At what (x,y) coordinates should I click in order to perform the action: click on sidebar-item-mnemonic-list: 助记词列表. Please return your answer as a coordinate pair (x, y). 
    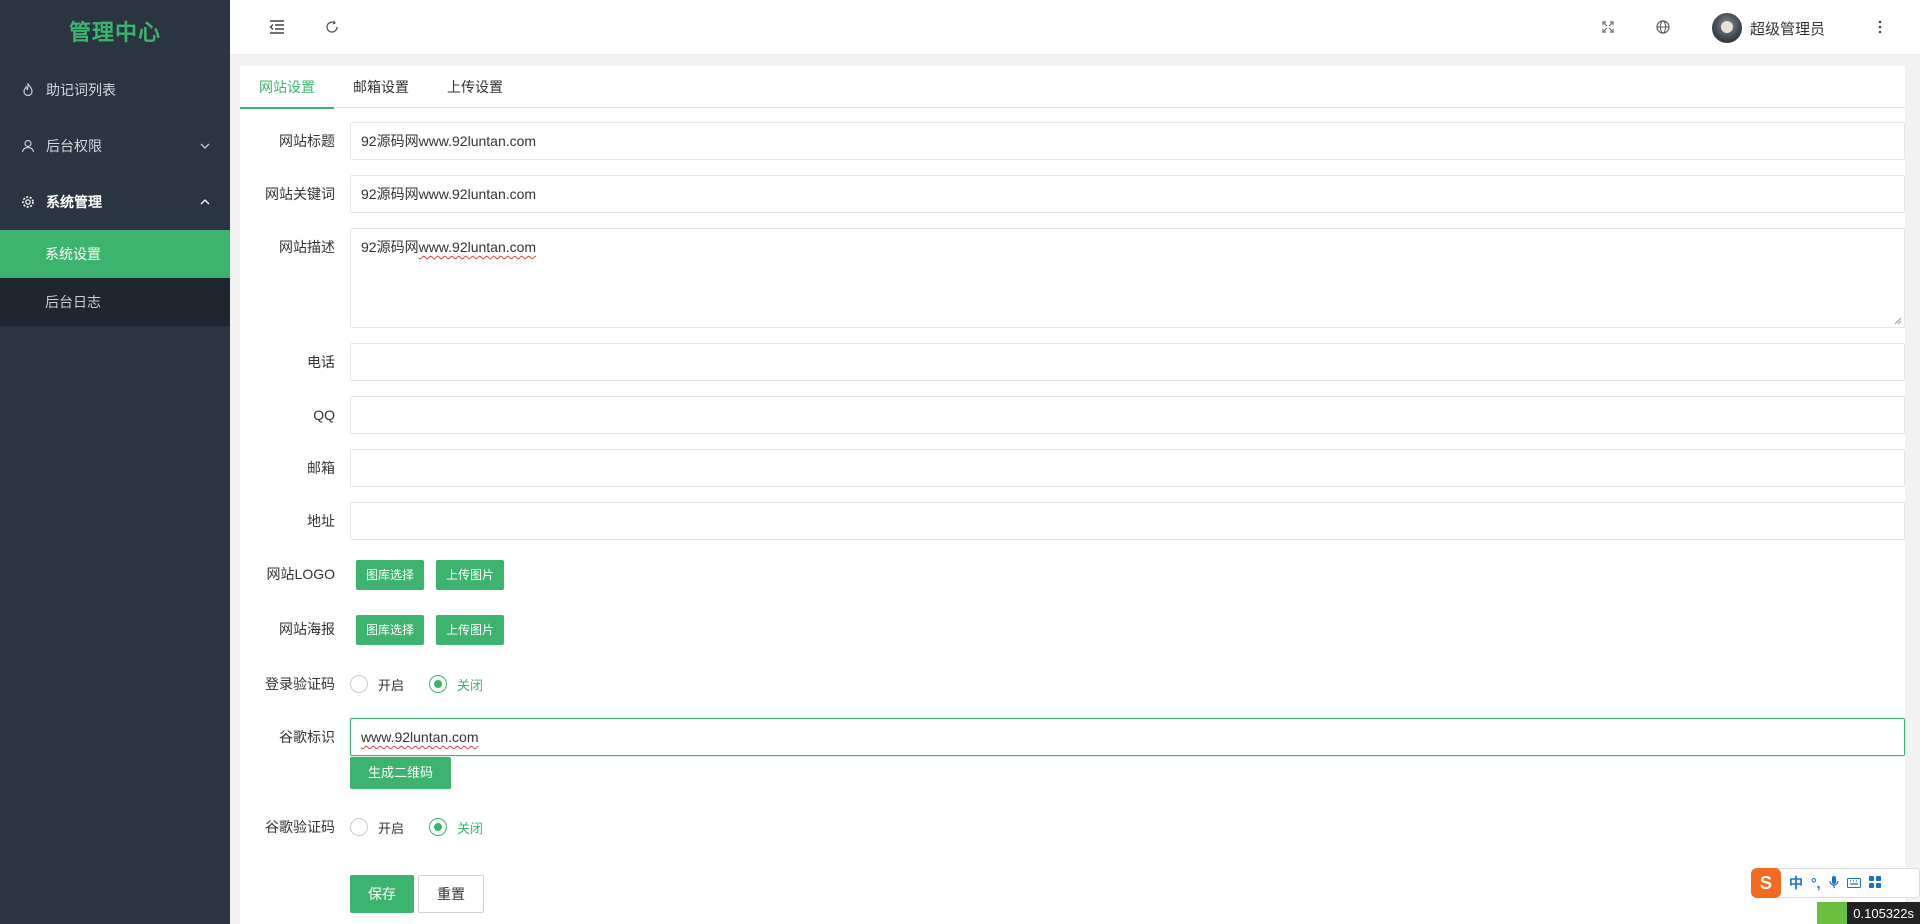
    Looking at the image, I should click on (115, 90).